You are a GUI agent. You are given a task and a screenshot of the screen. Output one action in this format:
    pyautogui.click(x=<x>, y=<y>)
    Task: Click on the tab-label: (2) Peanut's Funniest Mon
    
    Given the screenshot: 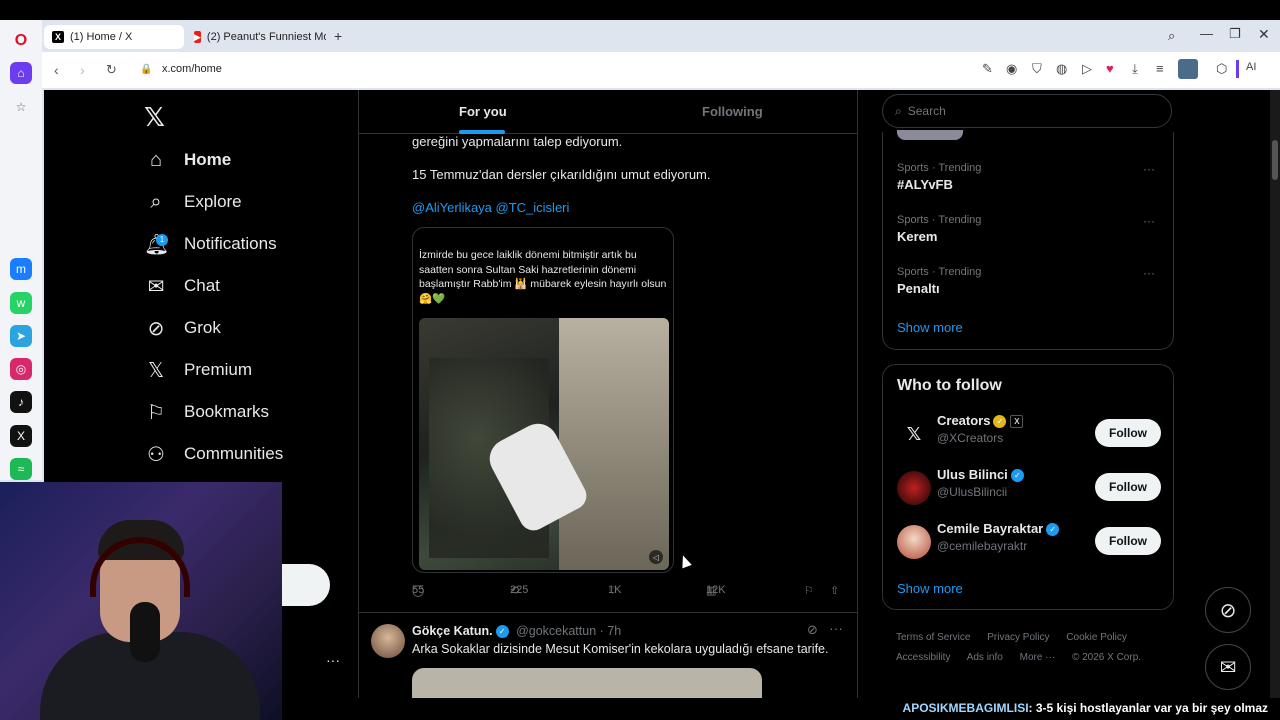 What is the action you would take?
    pyautogui.click(x=266, y=37)
    